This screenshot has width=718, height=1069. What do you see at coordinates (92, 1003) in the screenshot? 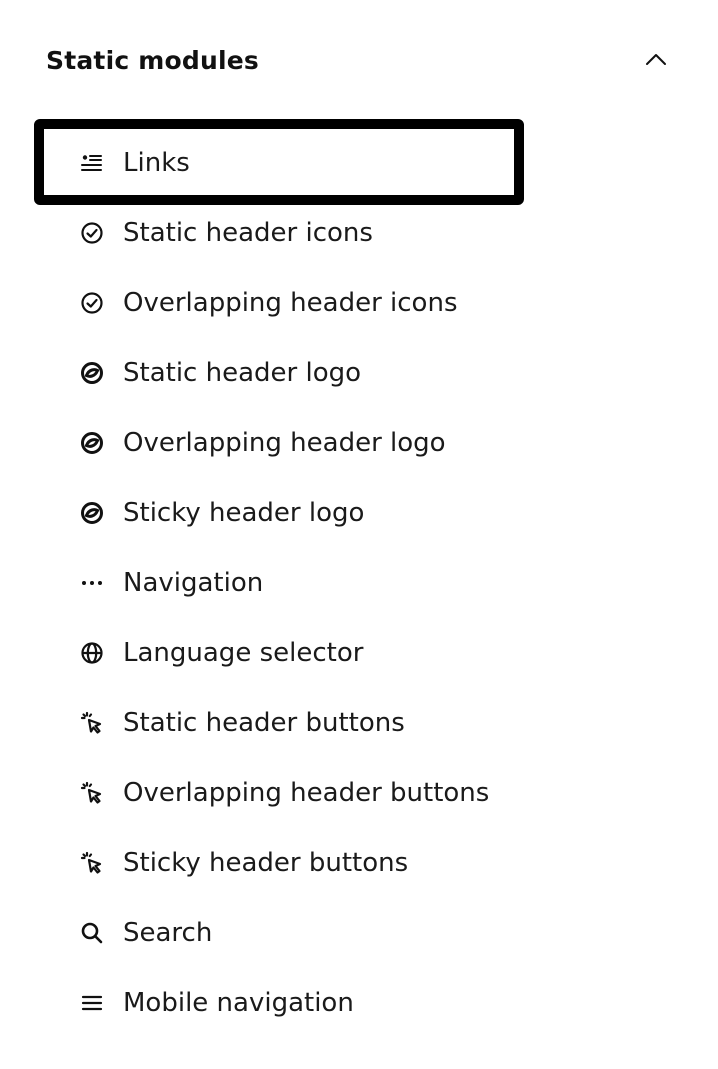
I see `hamburger-menu-icon` at bounding box center [92, 1003].